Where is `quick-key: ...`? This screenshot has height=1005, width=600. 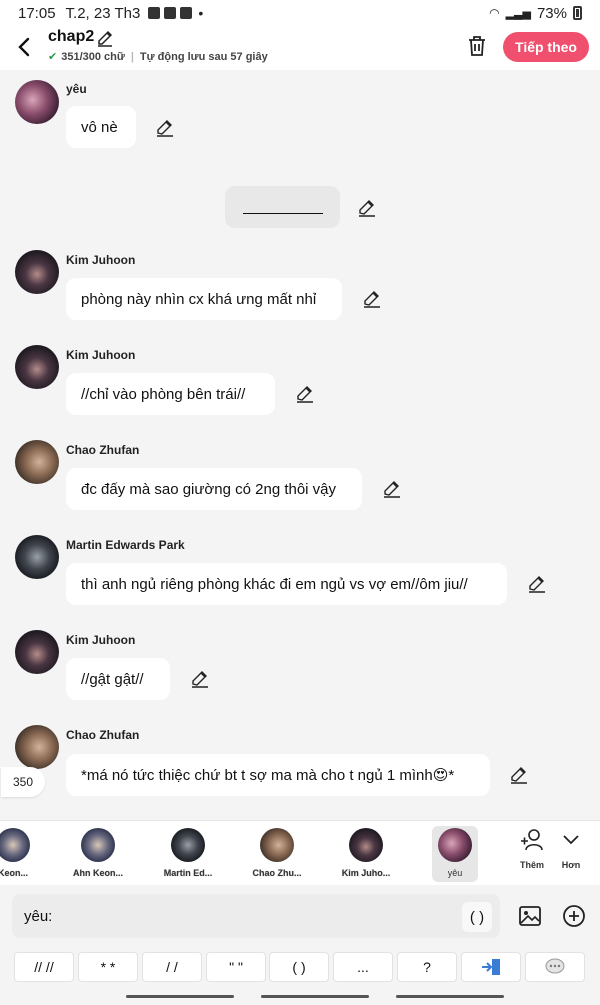
quick-key: ... is located at coordinates (363, 967).